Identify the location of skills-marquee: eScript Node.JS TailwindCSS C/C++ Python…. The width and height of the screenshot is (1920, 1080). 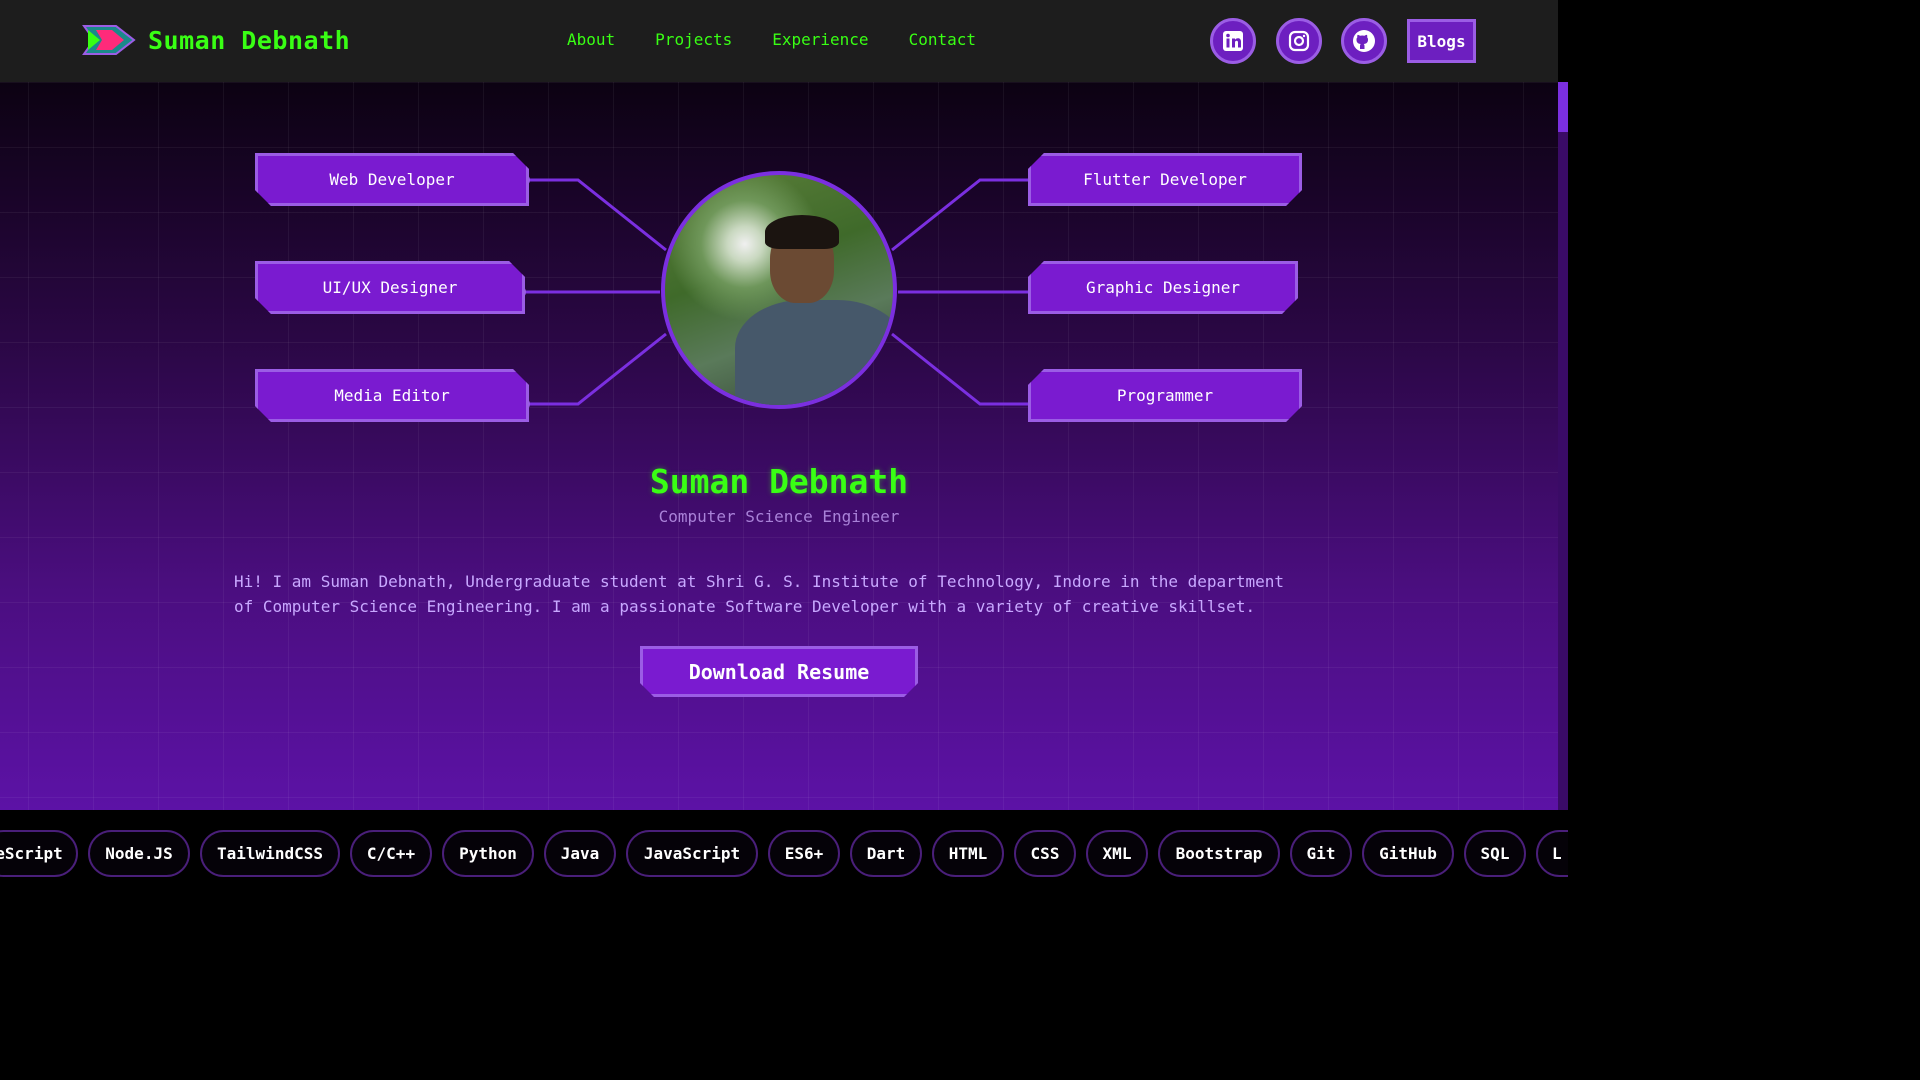
(784, 846).